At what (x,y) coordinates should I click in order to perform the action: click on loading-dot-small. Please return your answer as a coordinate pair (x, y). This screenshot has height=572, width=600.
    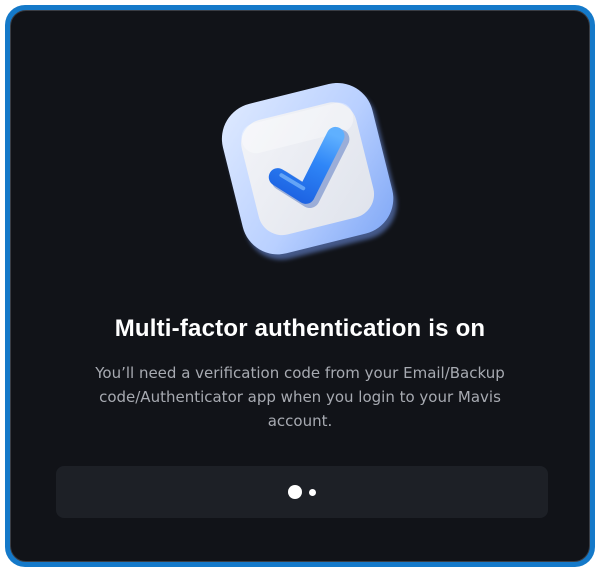
    Looking at the image, I should click on (312, 492).